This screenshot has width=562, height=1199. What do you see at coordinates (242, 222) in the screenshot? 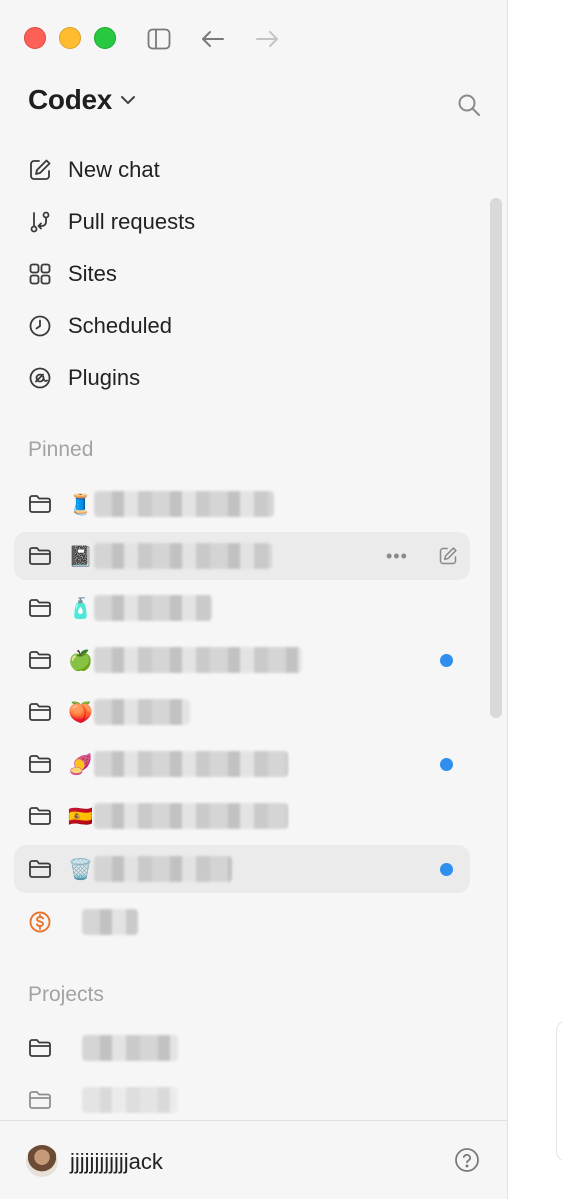
I see `nav-pull-requests: Pull requests` at bounding box center [242, 222].